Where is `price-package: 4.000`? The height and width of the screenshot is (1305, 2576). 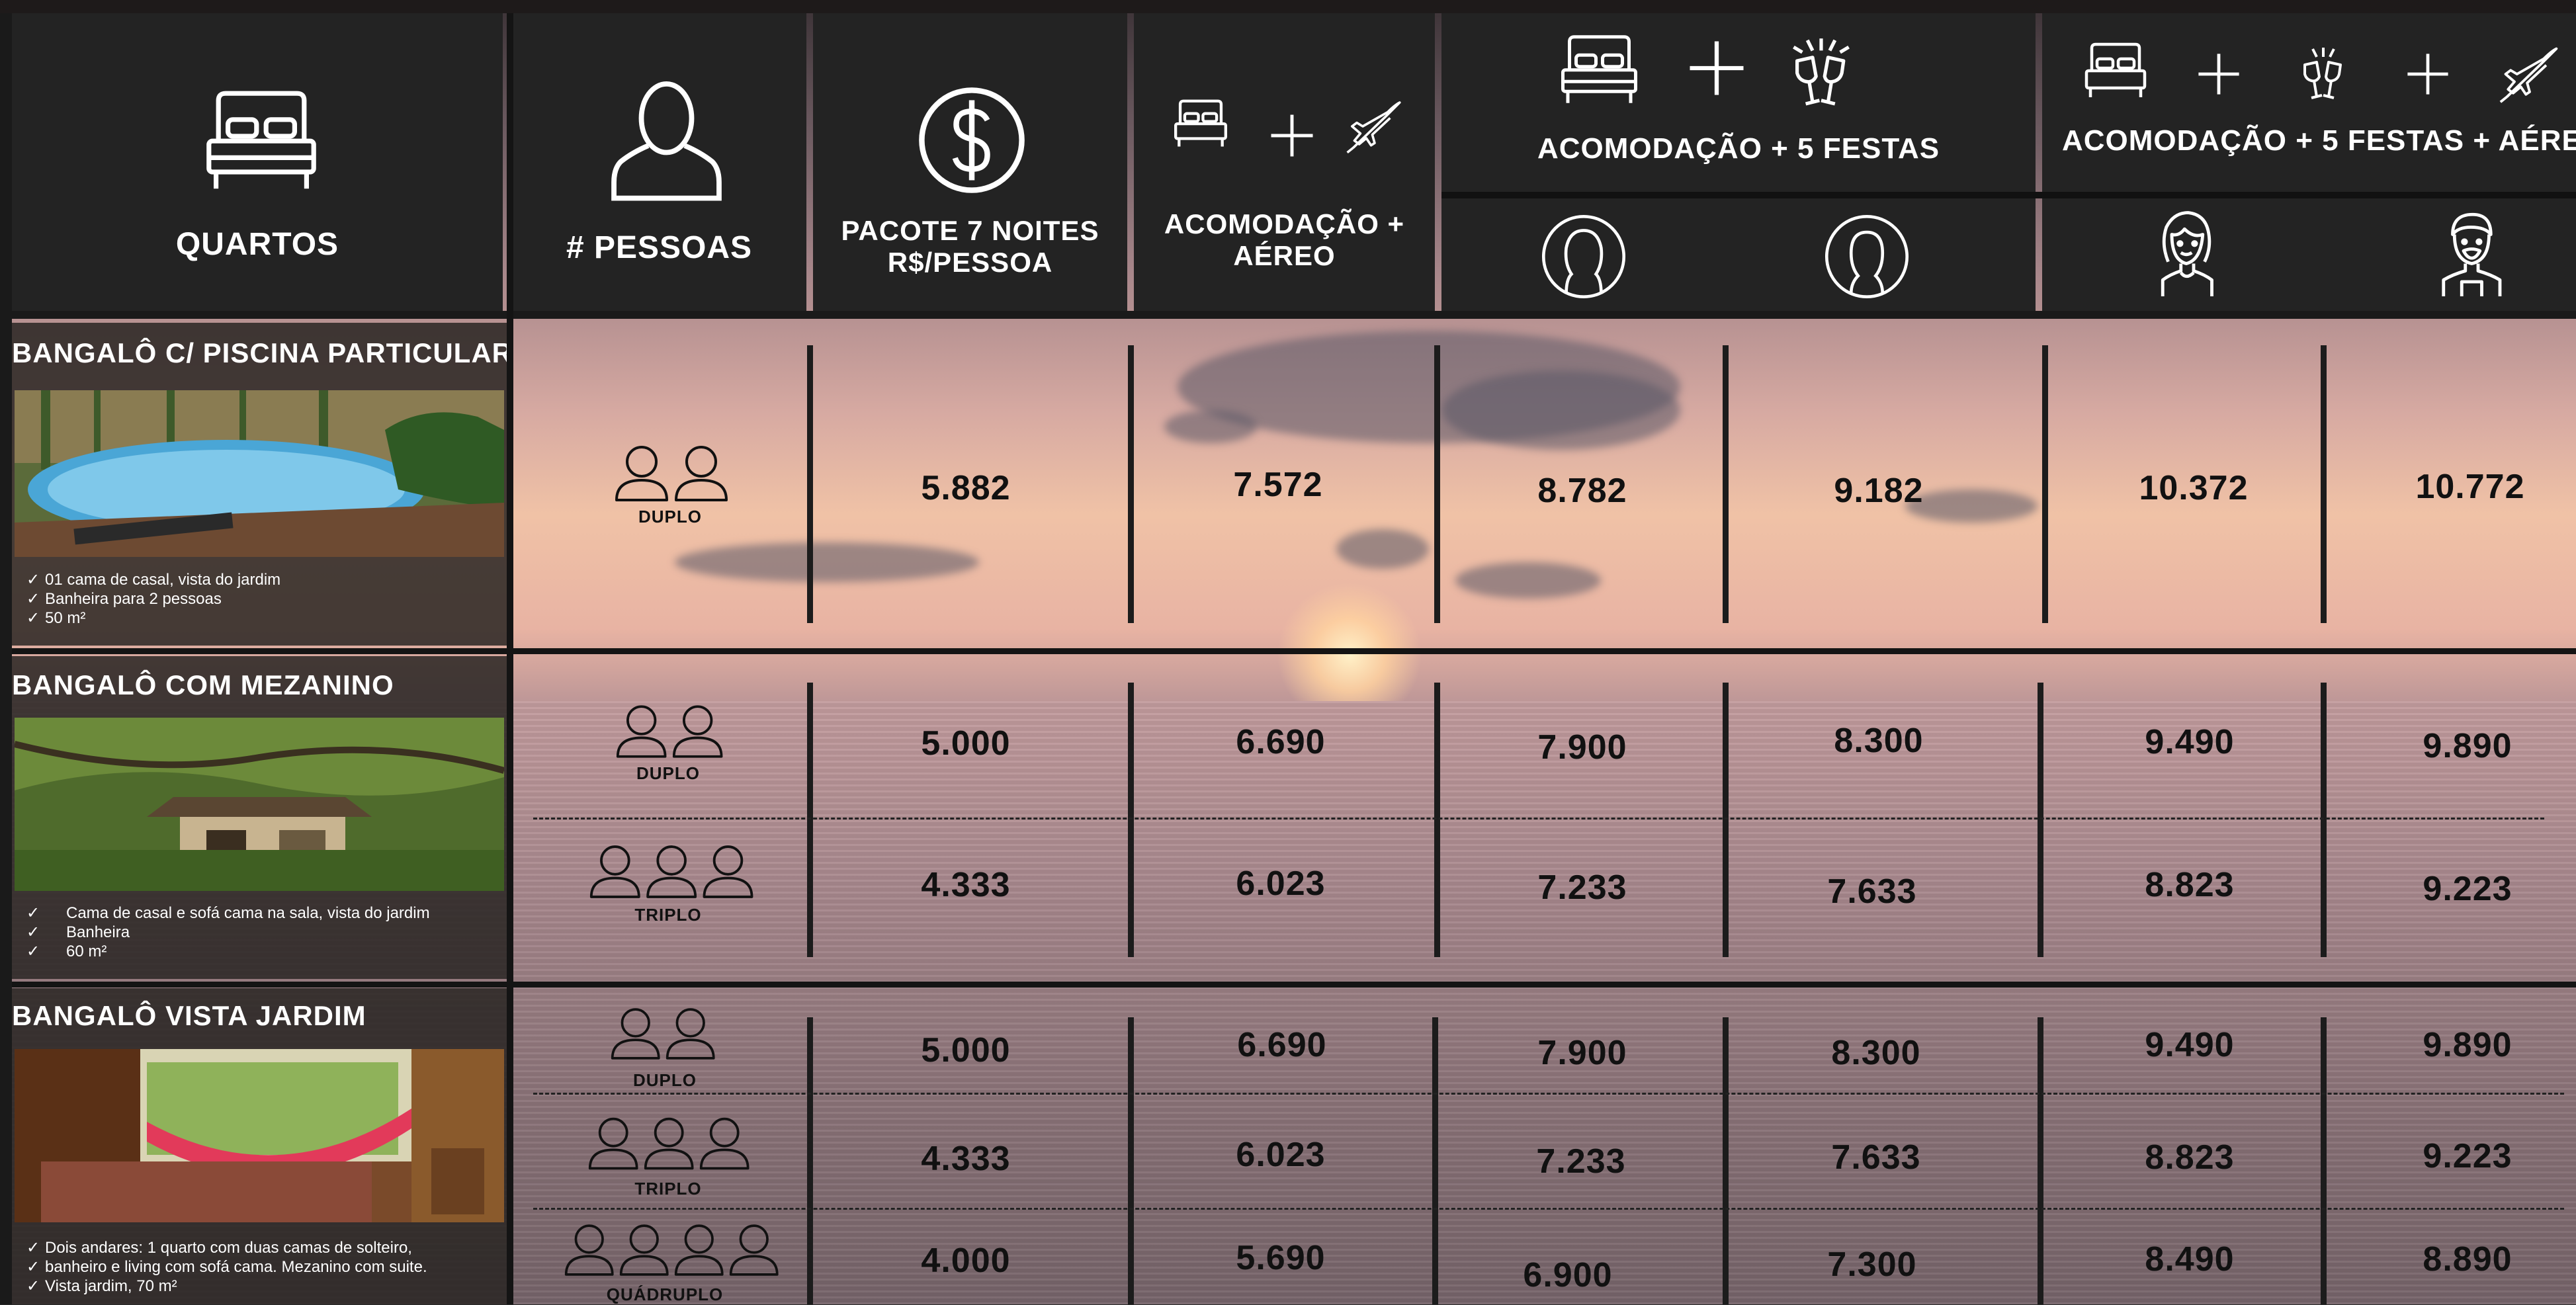 price-package: 4.000 is located at coordinates (966, 1261).